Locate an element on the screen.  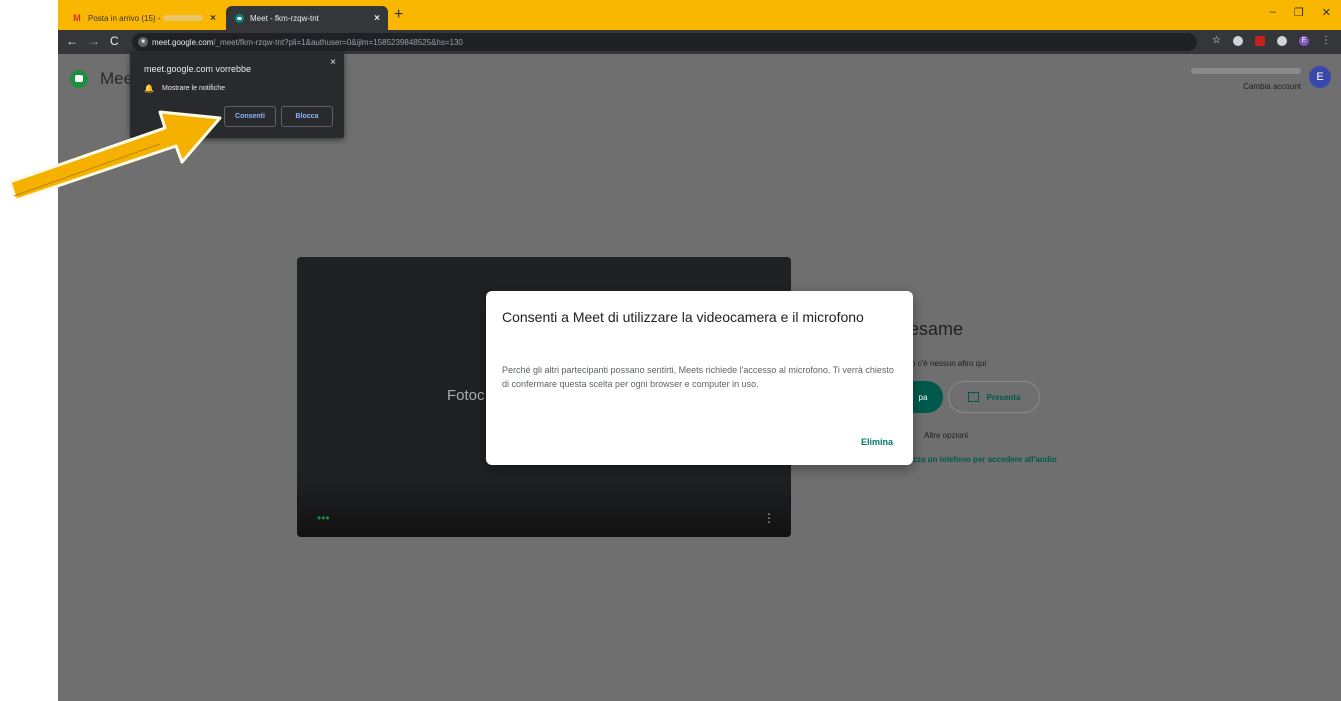
meet-icon is located at coordinates (239, 18).